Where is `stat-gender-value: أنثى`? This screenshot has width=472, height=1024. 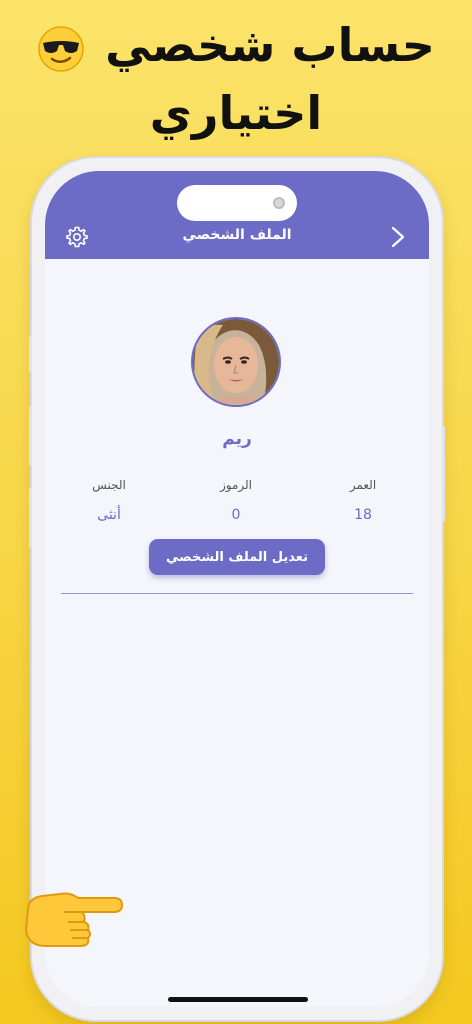 stat-gender-value: أنثى is located at coordinates (109, 515).